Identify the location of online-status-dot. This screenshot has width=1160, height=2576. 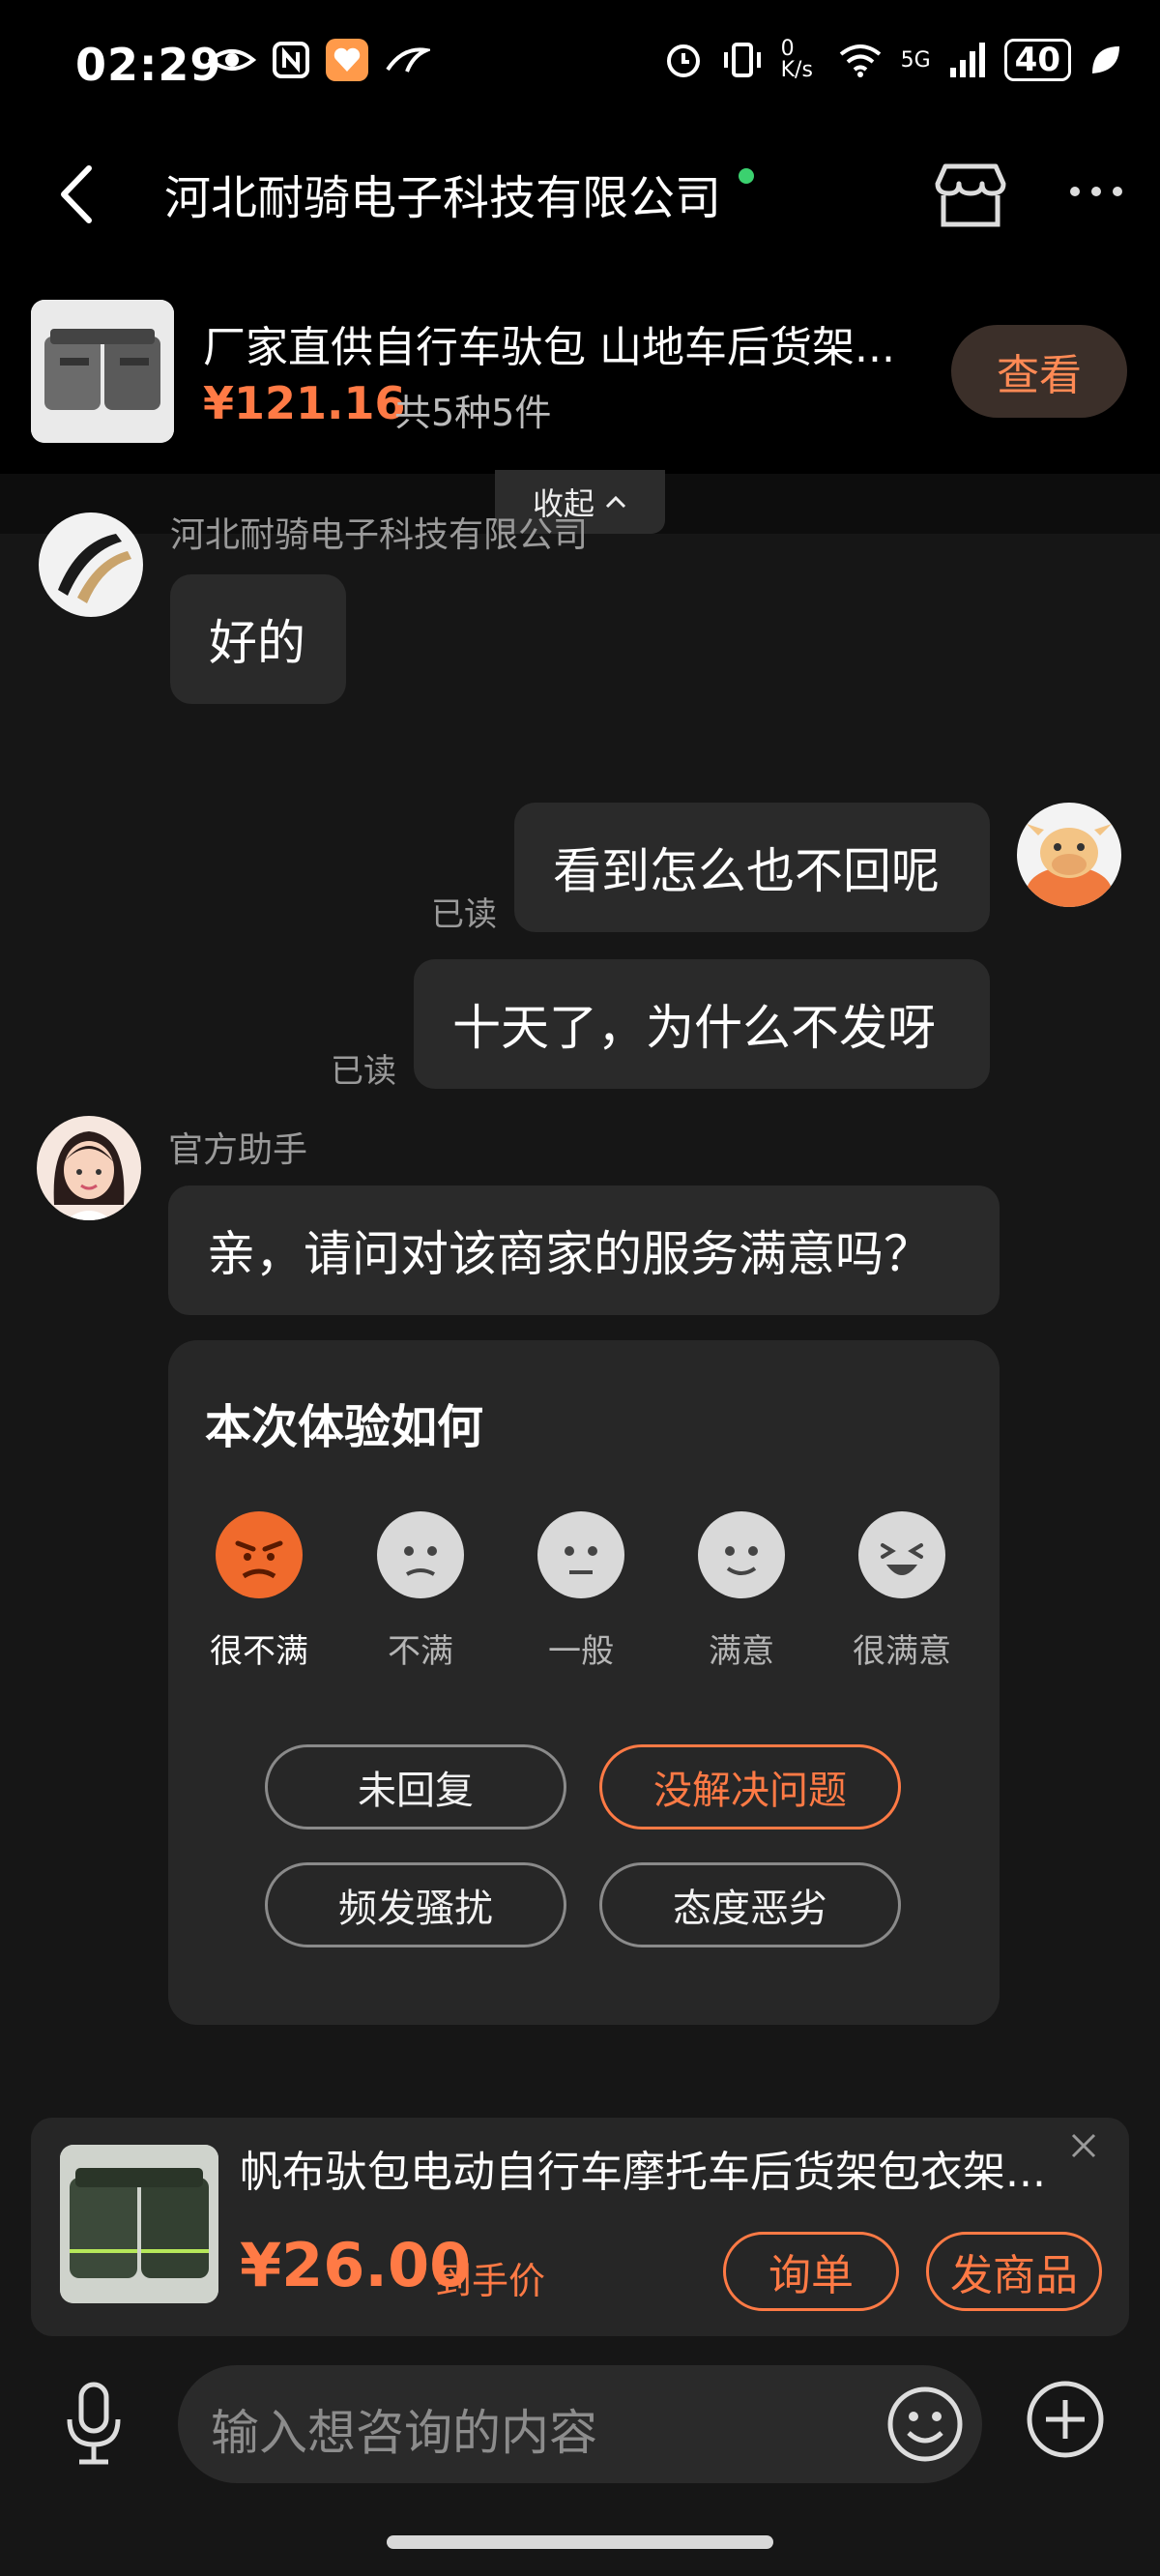
(747, 176).